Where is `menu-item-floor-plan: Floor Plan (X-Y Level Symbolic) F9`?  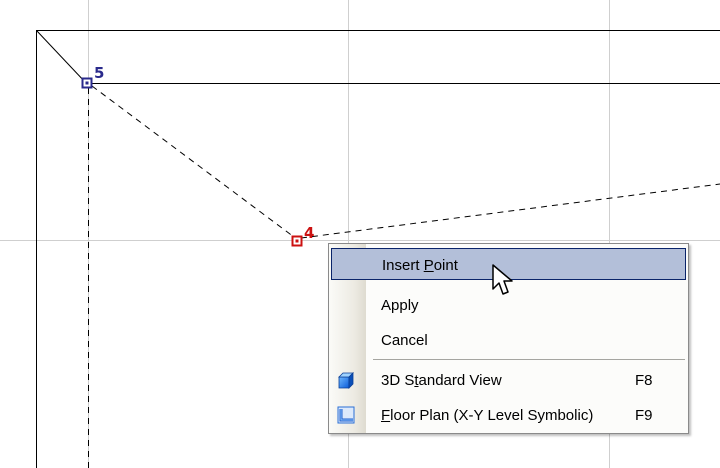 menu-item-floor-plan: Floor Plan (X-Y Level Symbolic) F9 is located at coordinates (508, 415).